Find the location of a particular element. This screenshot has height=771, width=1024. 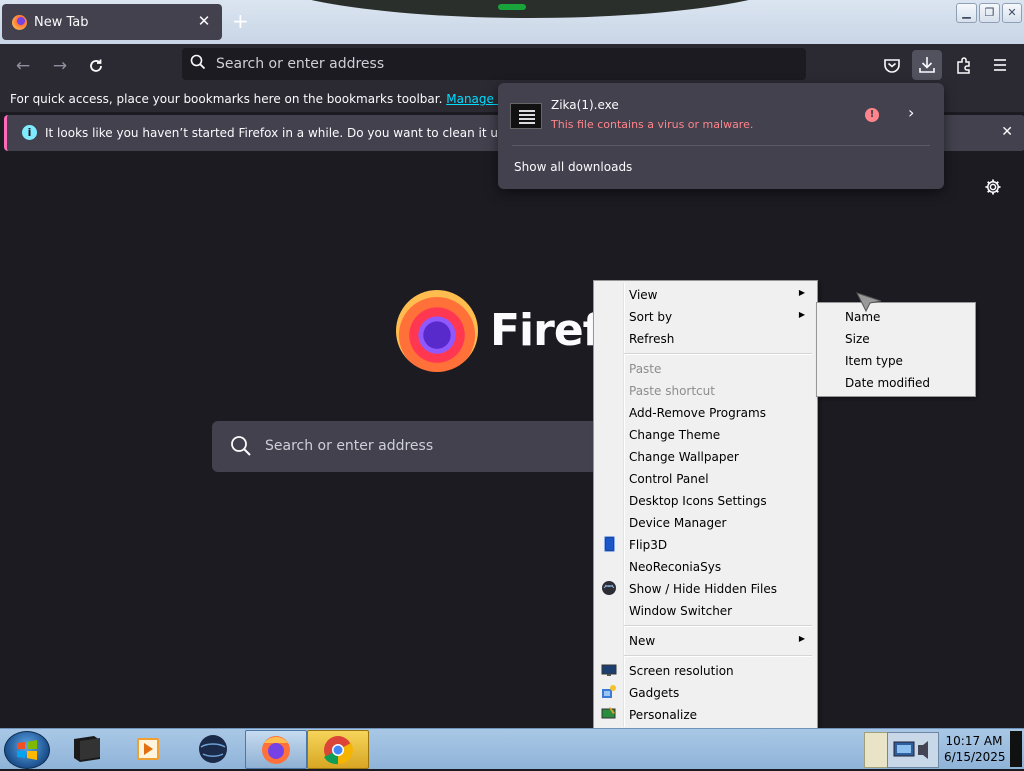

content-search-icon is located at coordinates (241, 446).